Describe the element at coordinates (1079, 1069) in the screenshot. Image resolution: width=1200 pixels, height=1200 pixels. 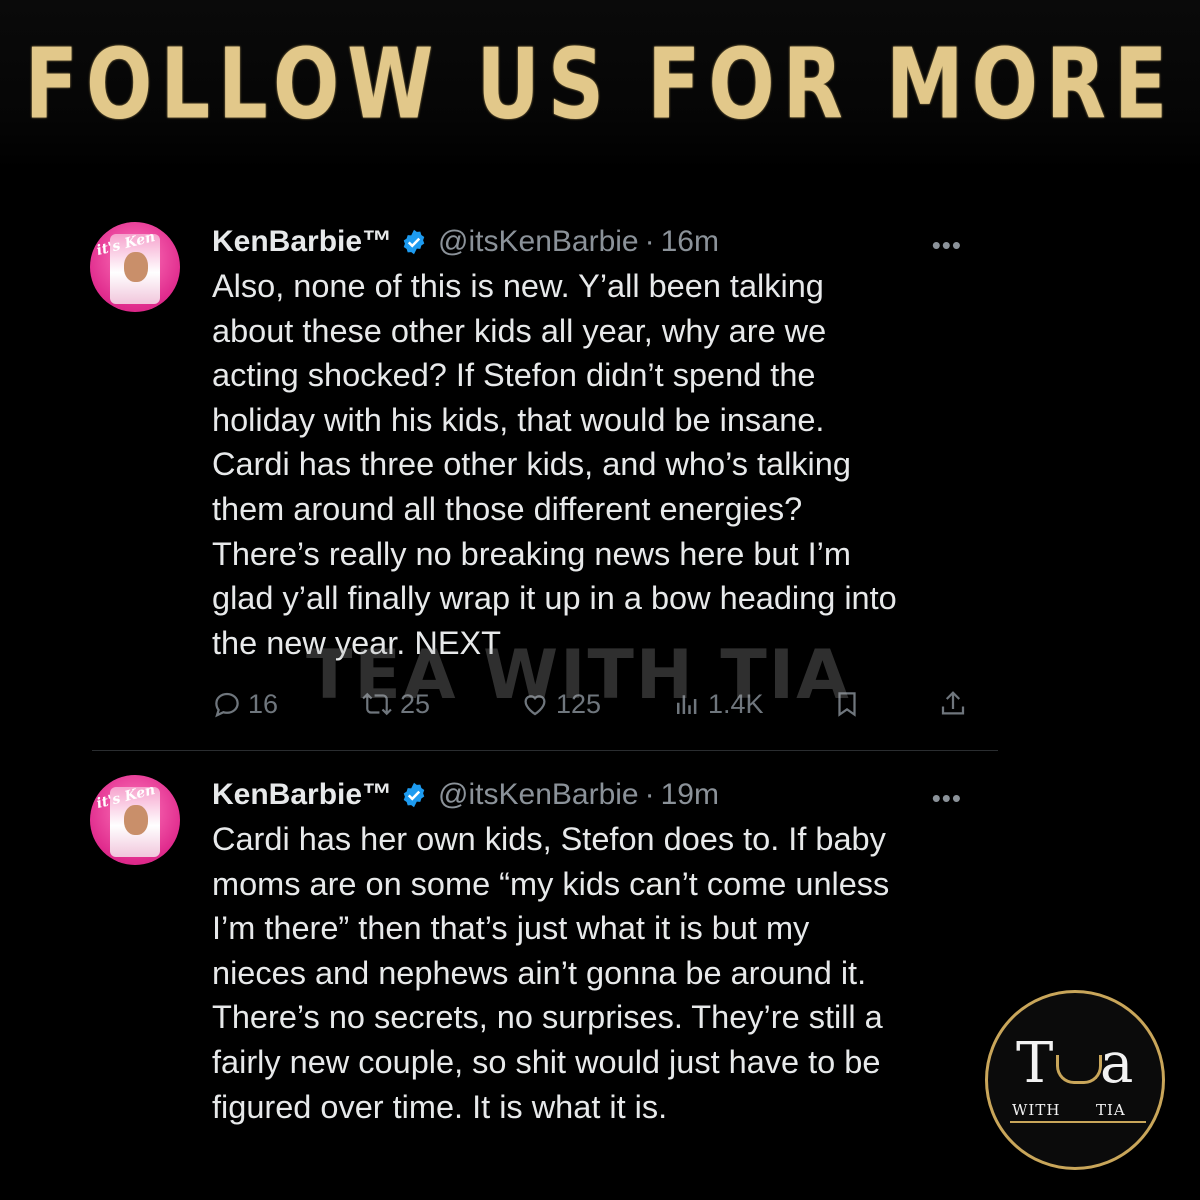
I see `teapot-icon` at that location.